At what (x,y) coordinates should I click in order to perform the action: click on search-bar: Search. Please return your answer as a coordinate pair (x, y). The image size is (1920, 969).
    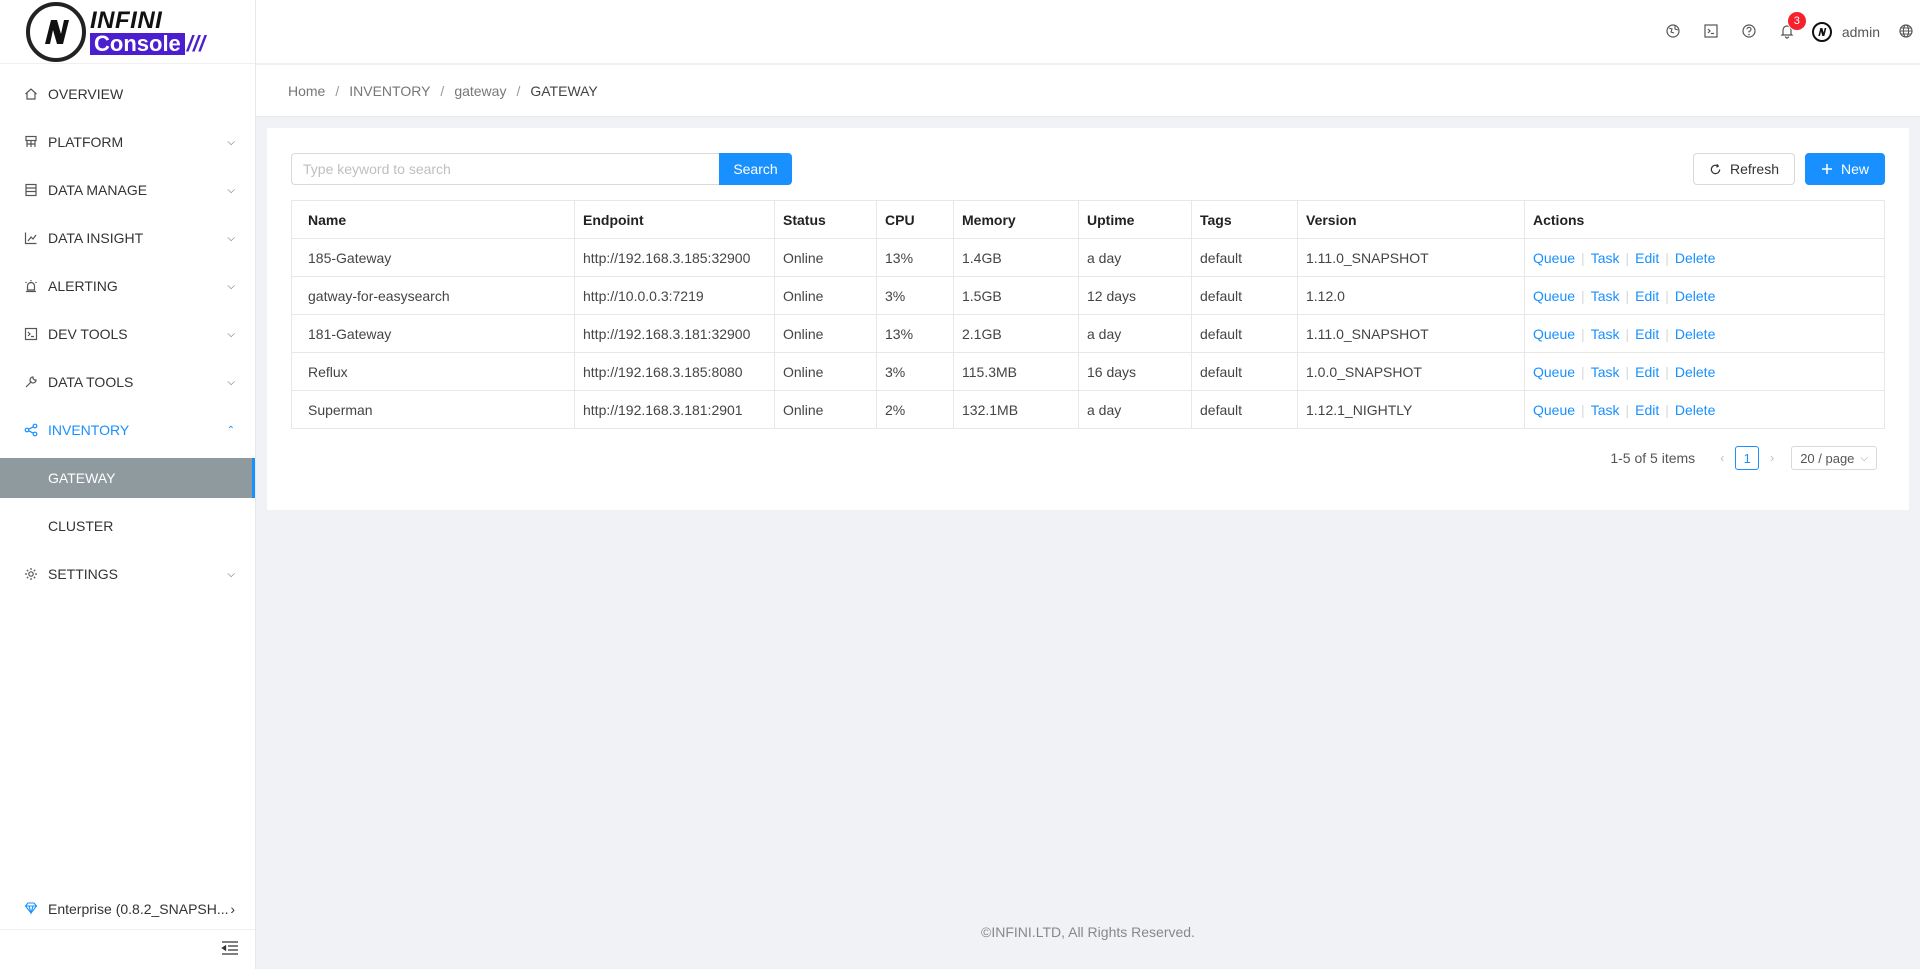
    Looking at the image, I should click on (541, 169).